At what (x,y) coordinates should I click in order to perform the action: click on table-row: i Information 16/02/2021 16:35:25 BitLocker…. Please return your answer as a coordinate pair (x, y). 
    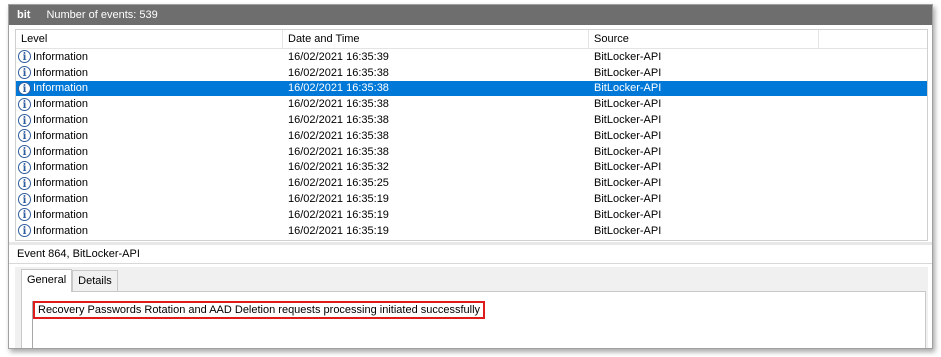
    Looking at the image, I should click on (471, 183).